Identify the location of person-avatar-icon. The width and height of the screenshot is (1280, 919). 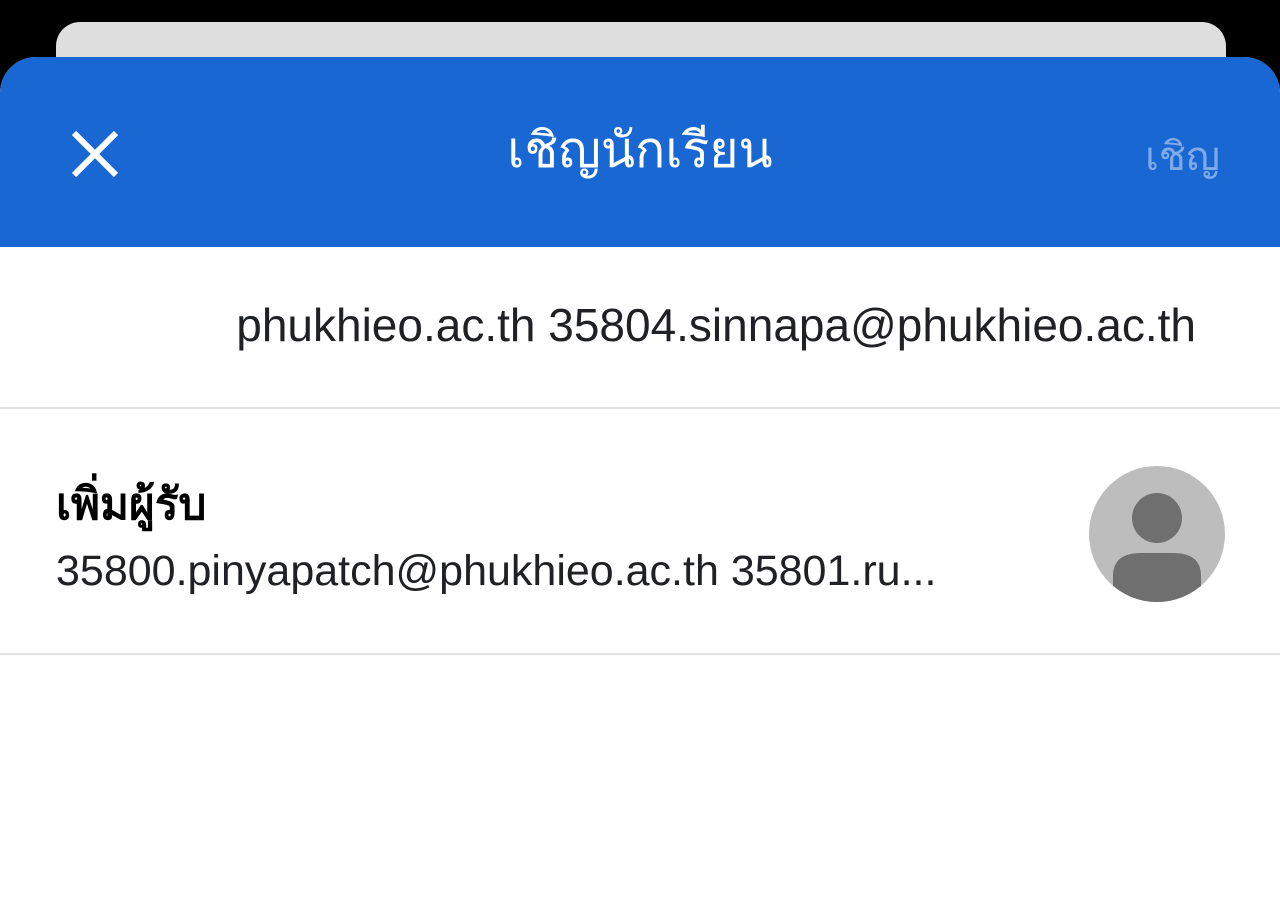
(1157, 534).